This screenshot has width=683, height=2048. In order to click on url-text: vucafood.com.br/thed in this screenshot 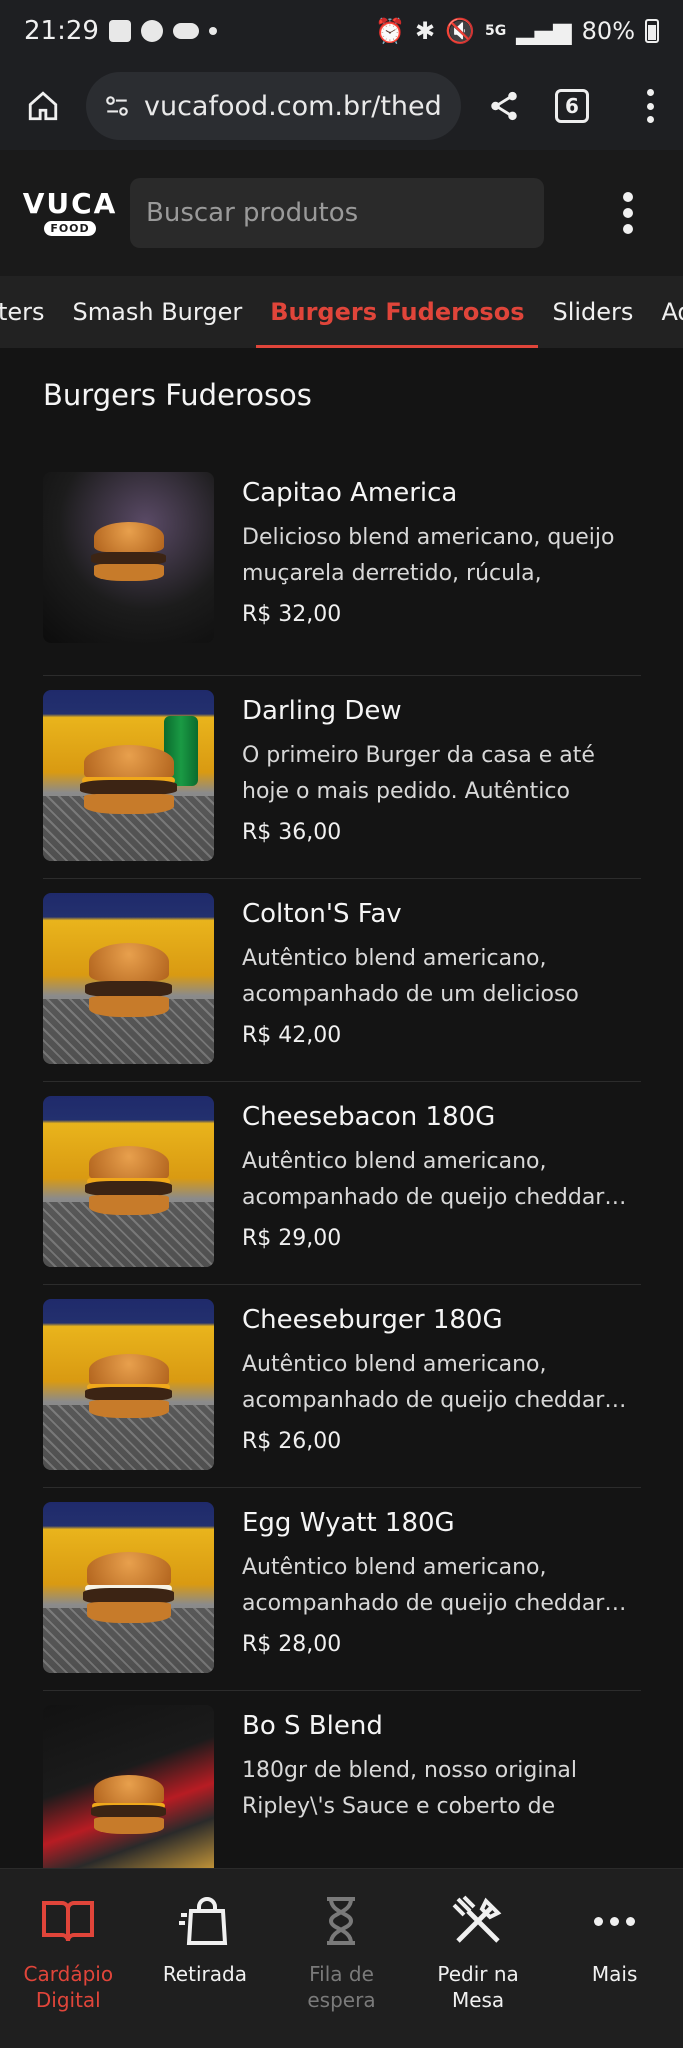, I will do `click(293, 106)`.